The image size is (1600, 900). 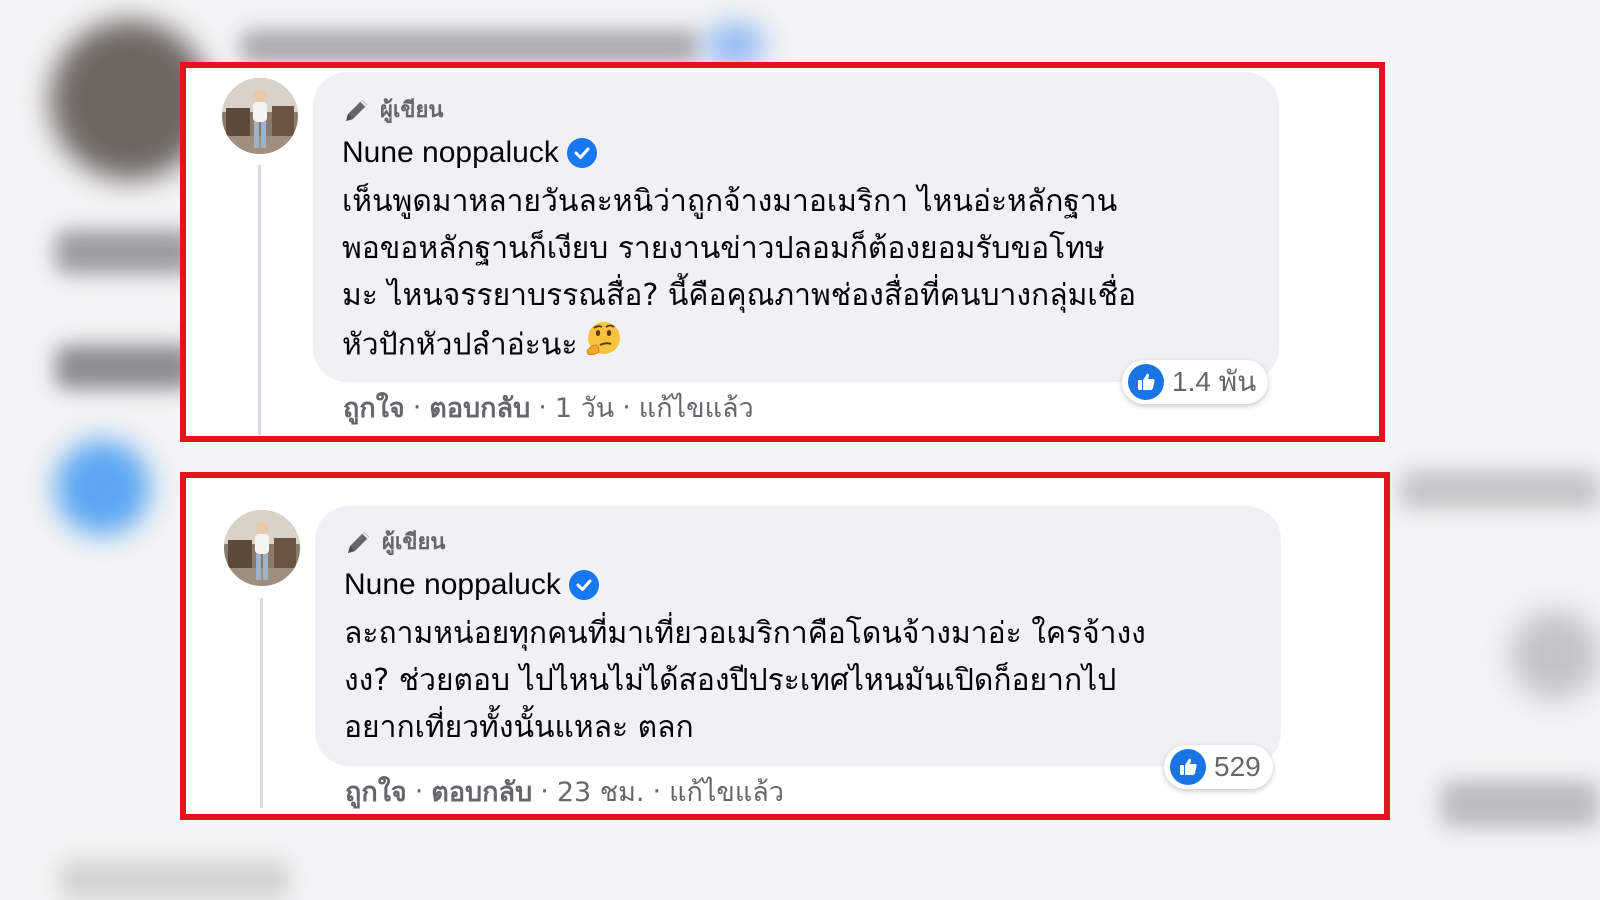 I want to click on pencil-icon, so click(x=359, y=542).